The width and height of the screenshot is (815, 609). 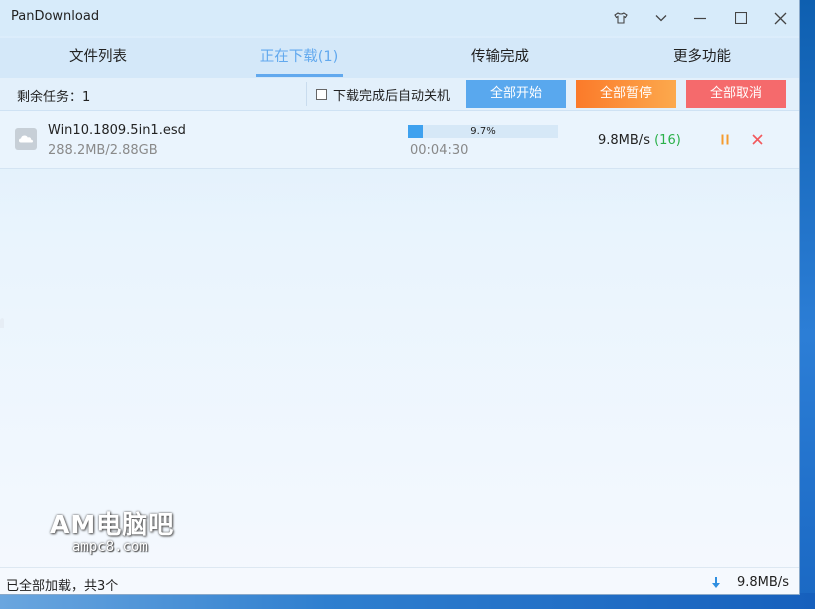 I want to click on taskbar-strip, so click(x=407, y=601).